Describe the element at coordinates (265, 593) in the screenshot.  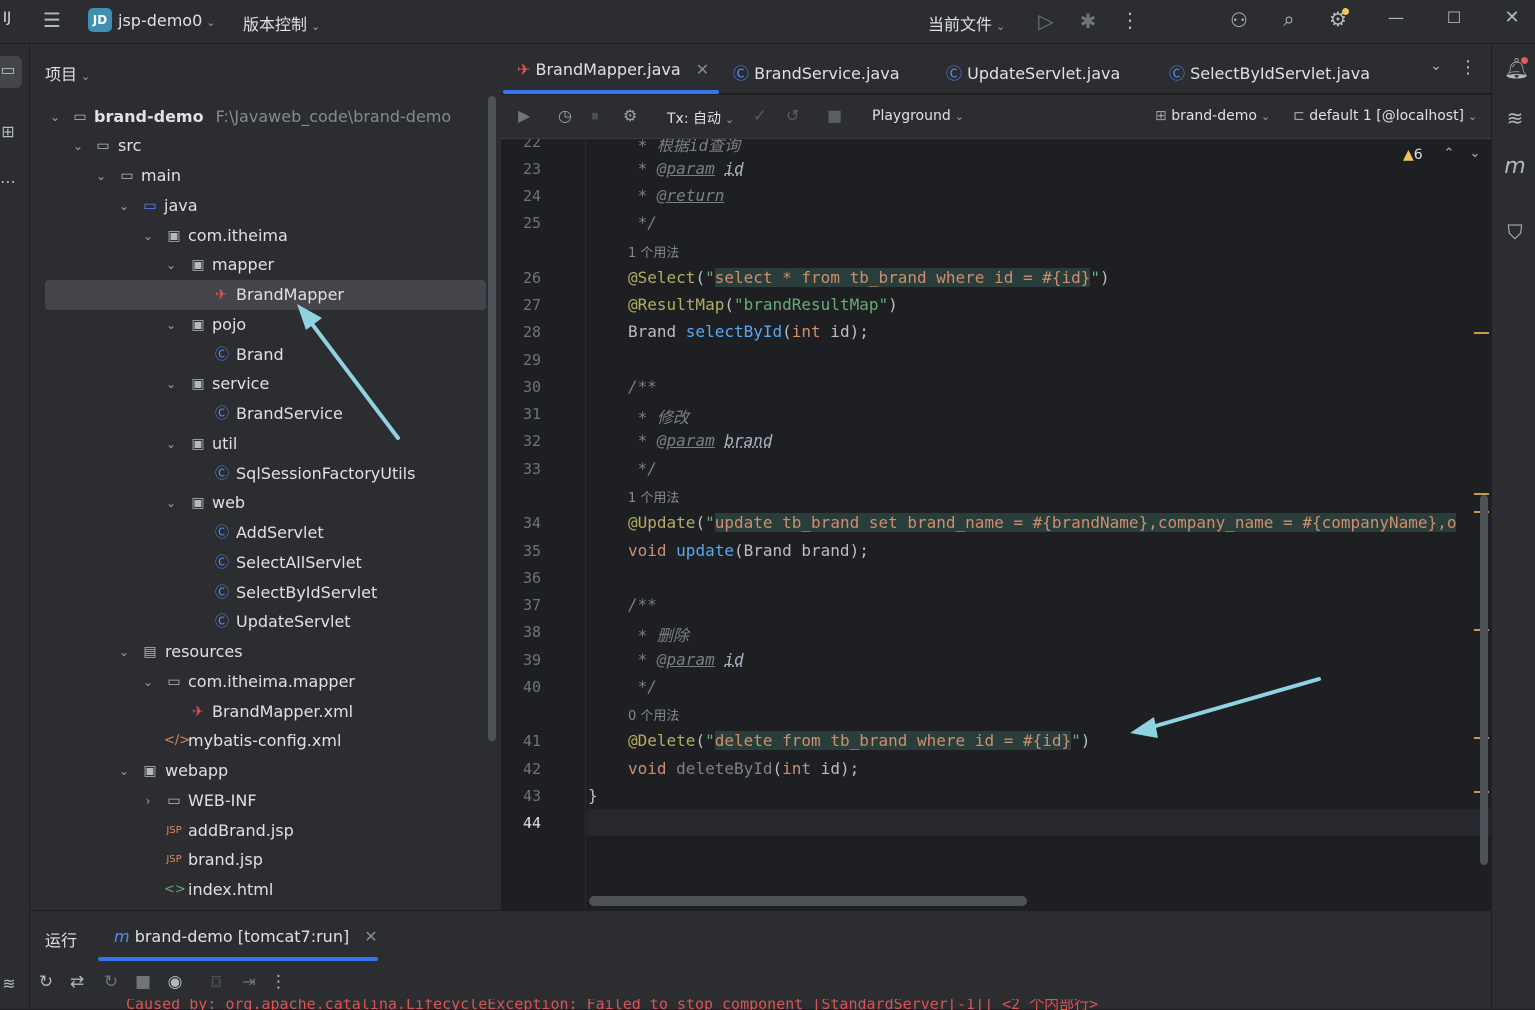
I see `tree-item-selectbyidservlet: Ⓒ SelectByIdServlet` at that location.